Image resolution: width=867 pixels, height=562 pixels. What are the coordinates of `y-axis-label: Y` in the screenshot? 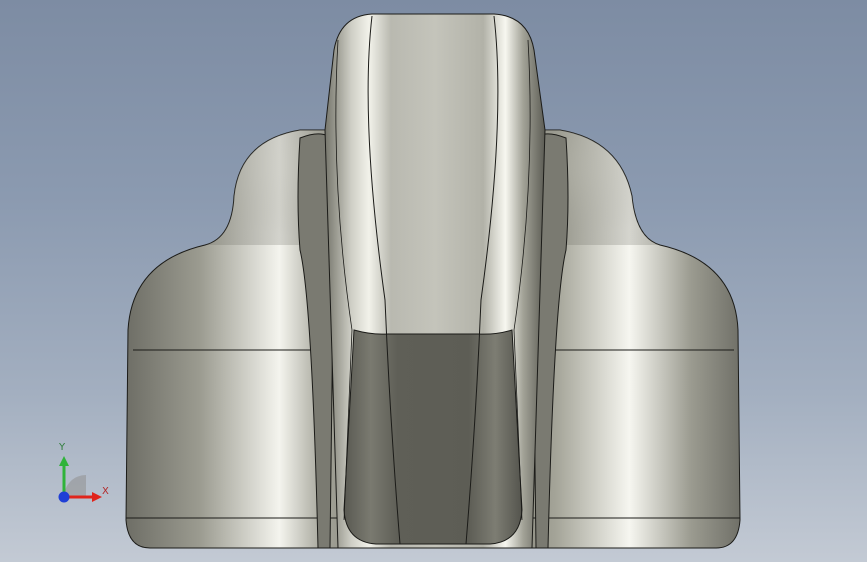 It's located at (62, 447).